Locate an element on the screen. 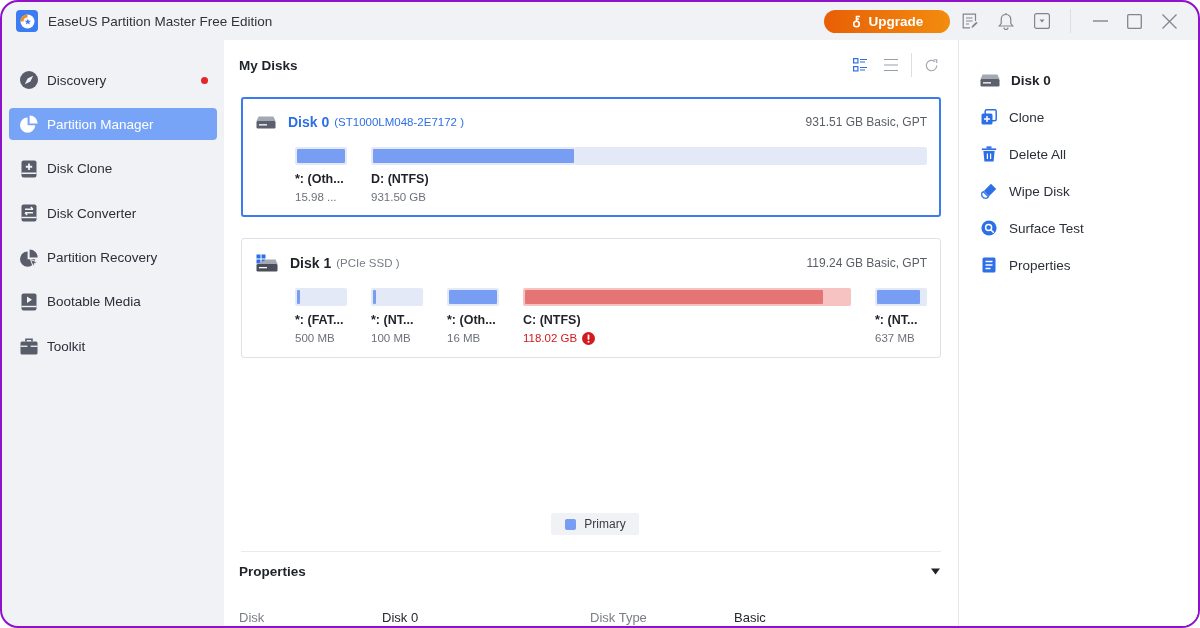 The width and height of the screenshot is (1200, 628). action-button: Clone is located at coordinates (1012, 117).